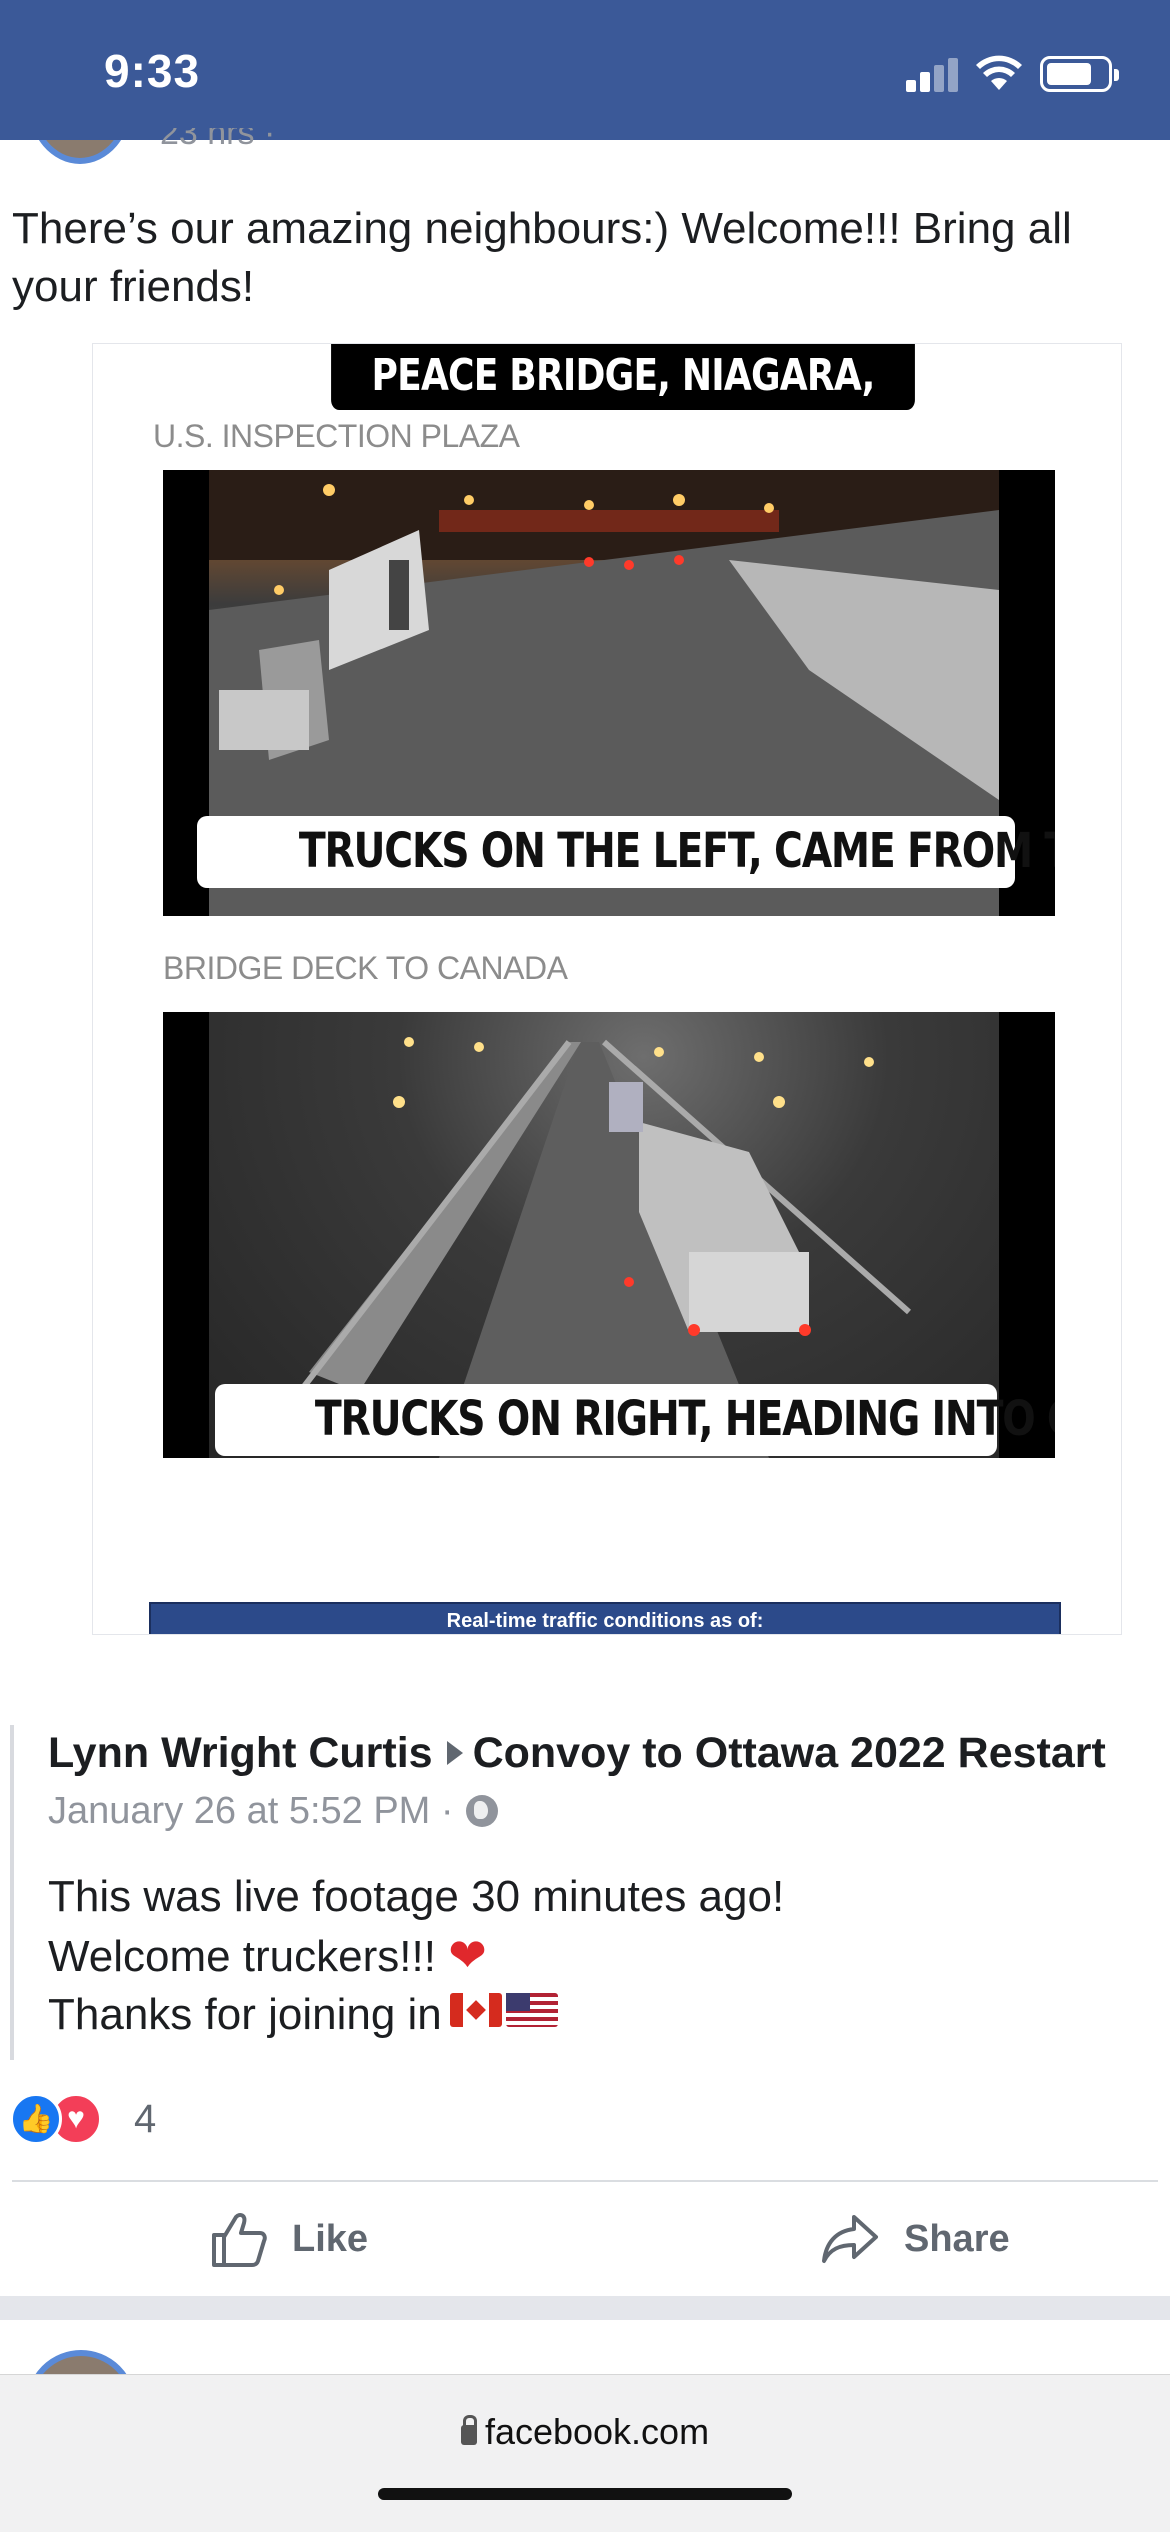  What do you see at coordinates (932, 75) in the screenshot?
I see `cellular-signal-icon` at bounding box center [932, 75].